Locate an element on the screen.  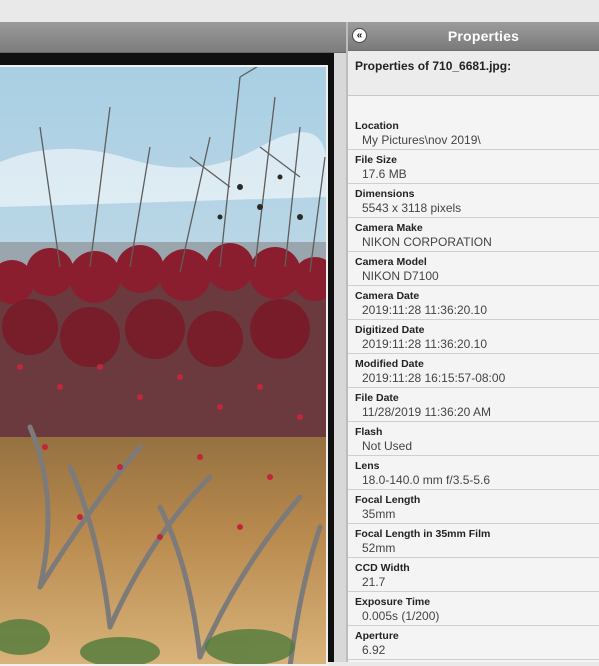
property-label: File Size is located at coordinates (376, 160).